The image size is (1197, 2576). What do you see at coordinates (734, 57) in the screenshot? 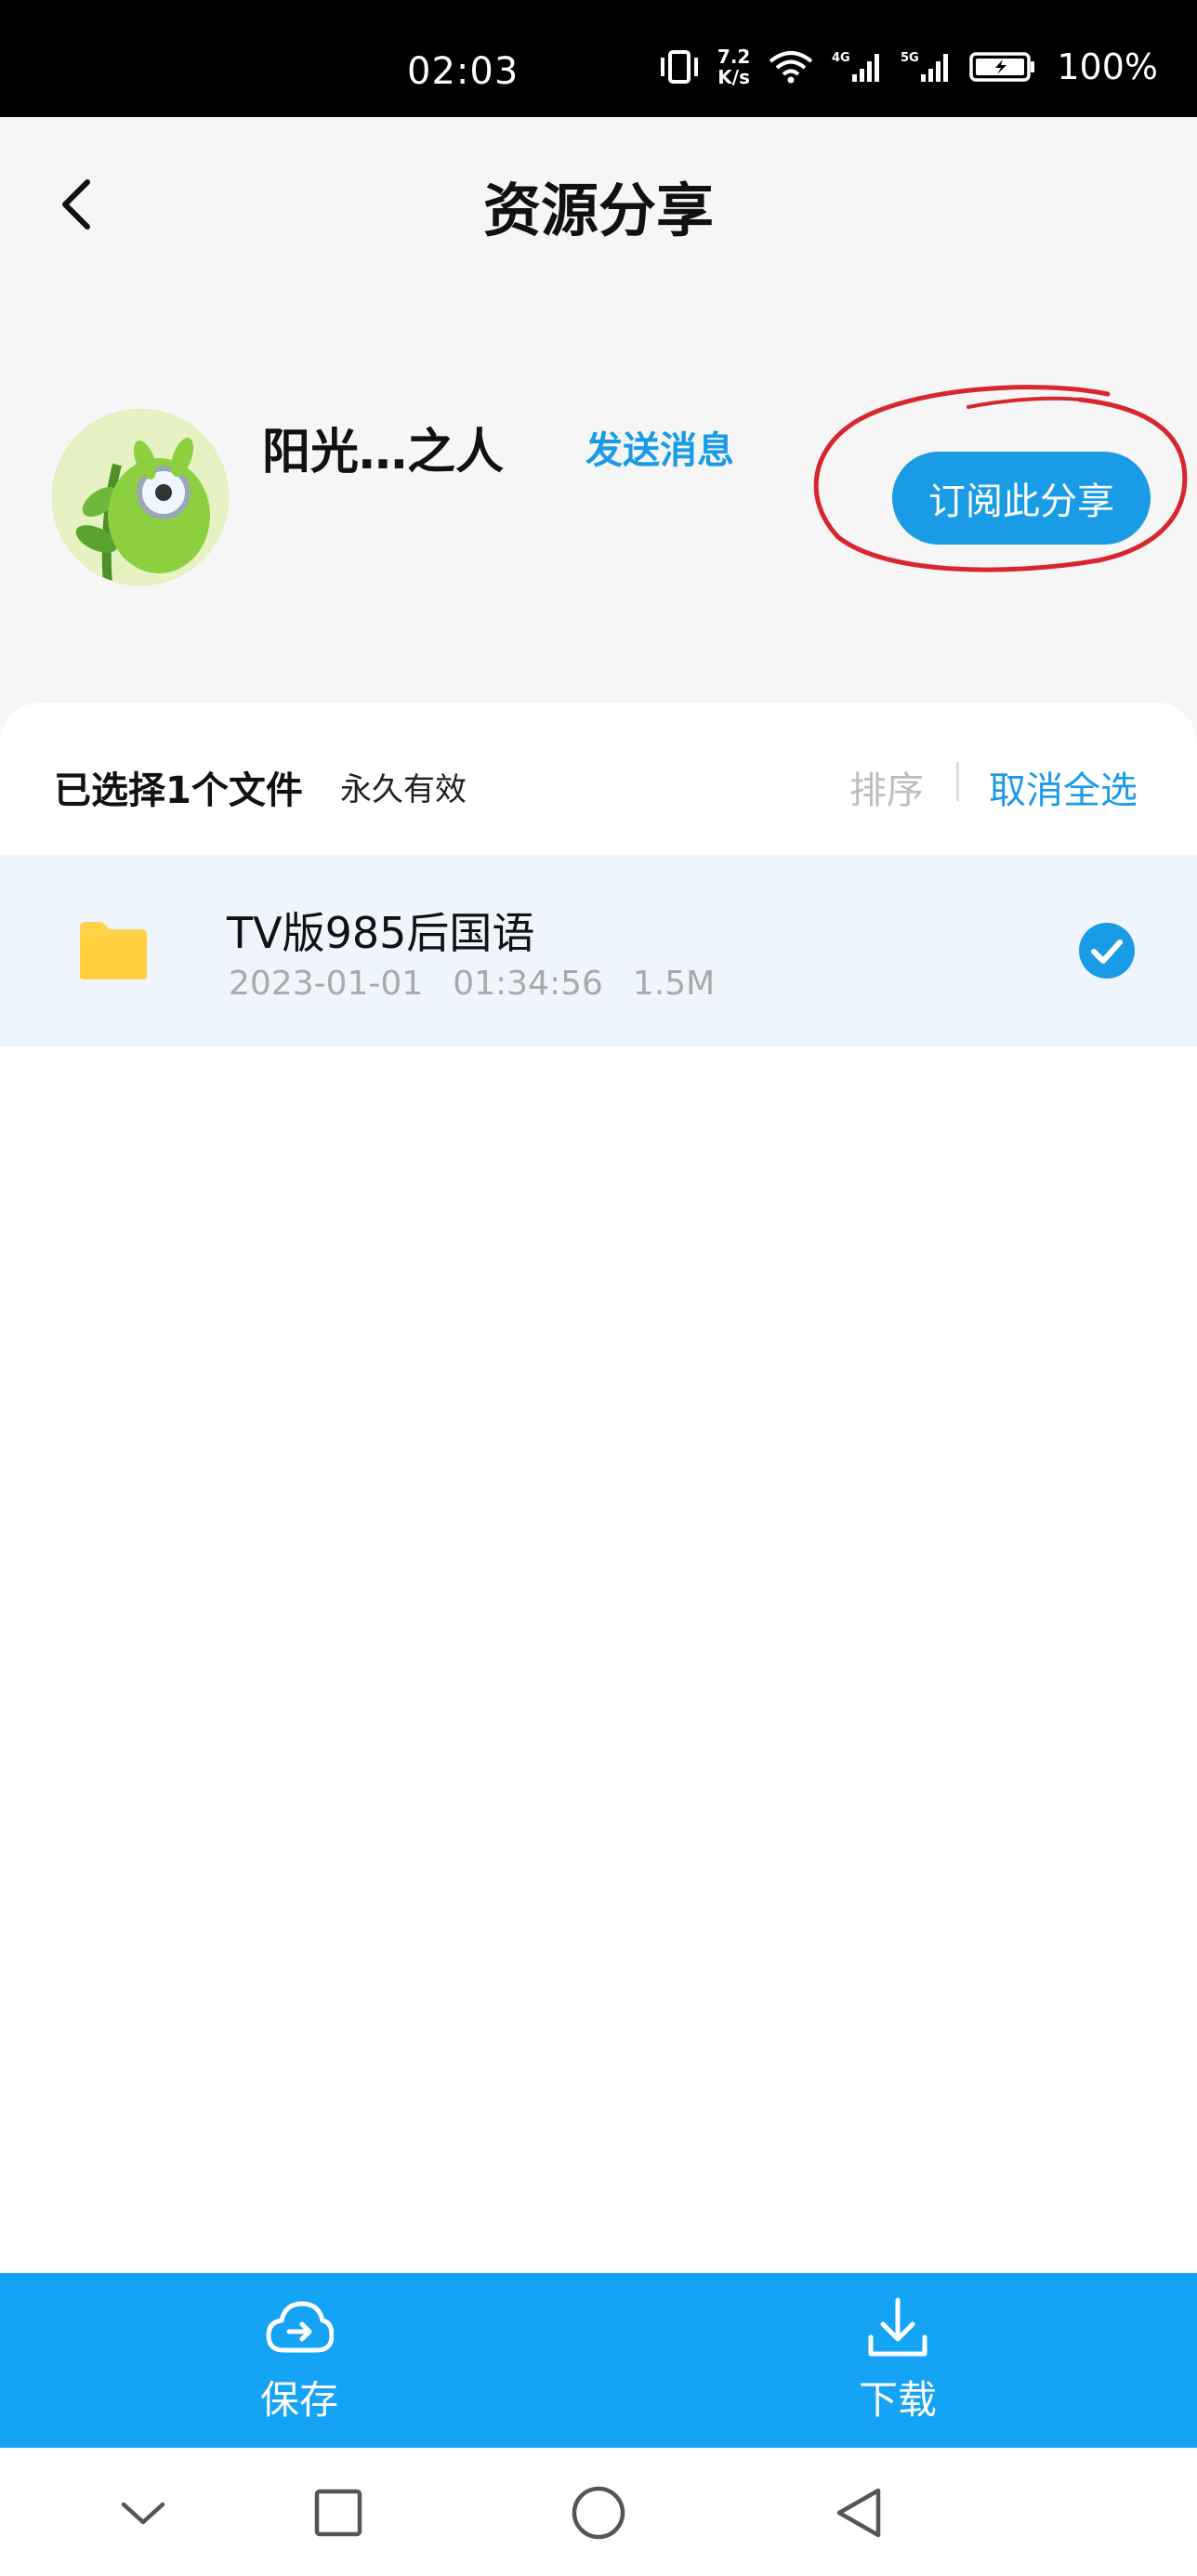
I see `net-speed-value: 7.2` at bounding box center [734, 57].